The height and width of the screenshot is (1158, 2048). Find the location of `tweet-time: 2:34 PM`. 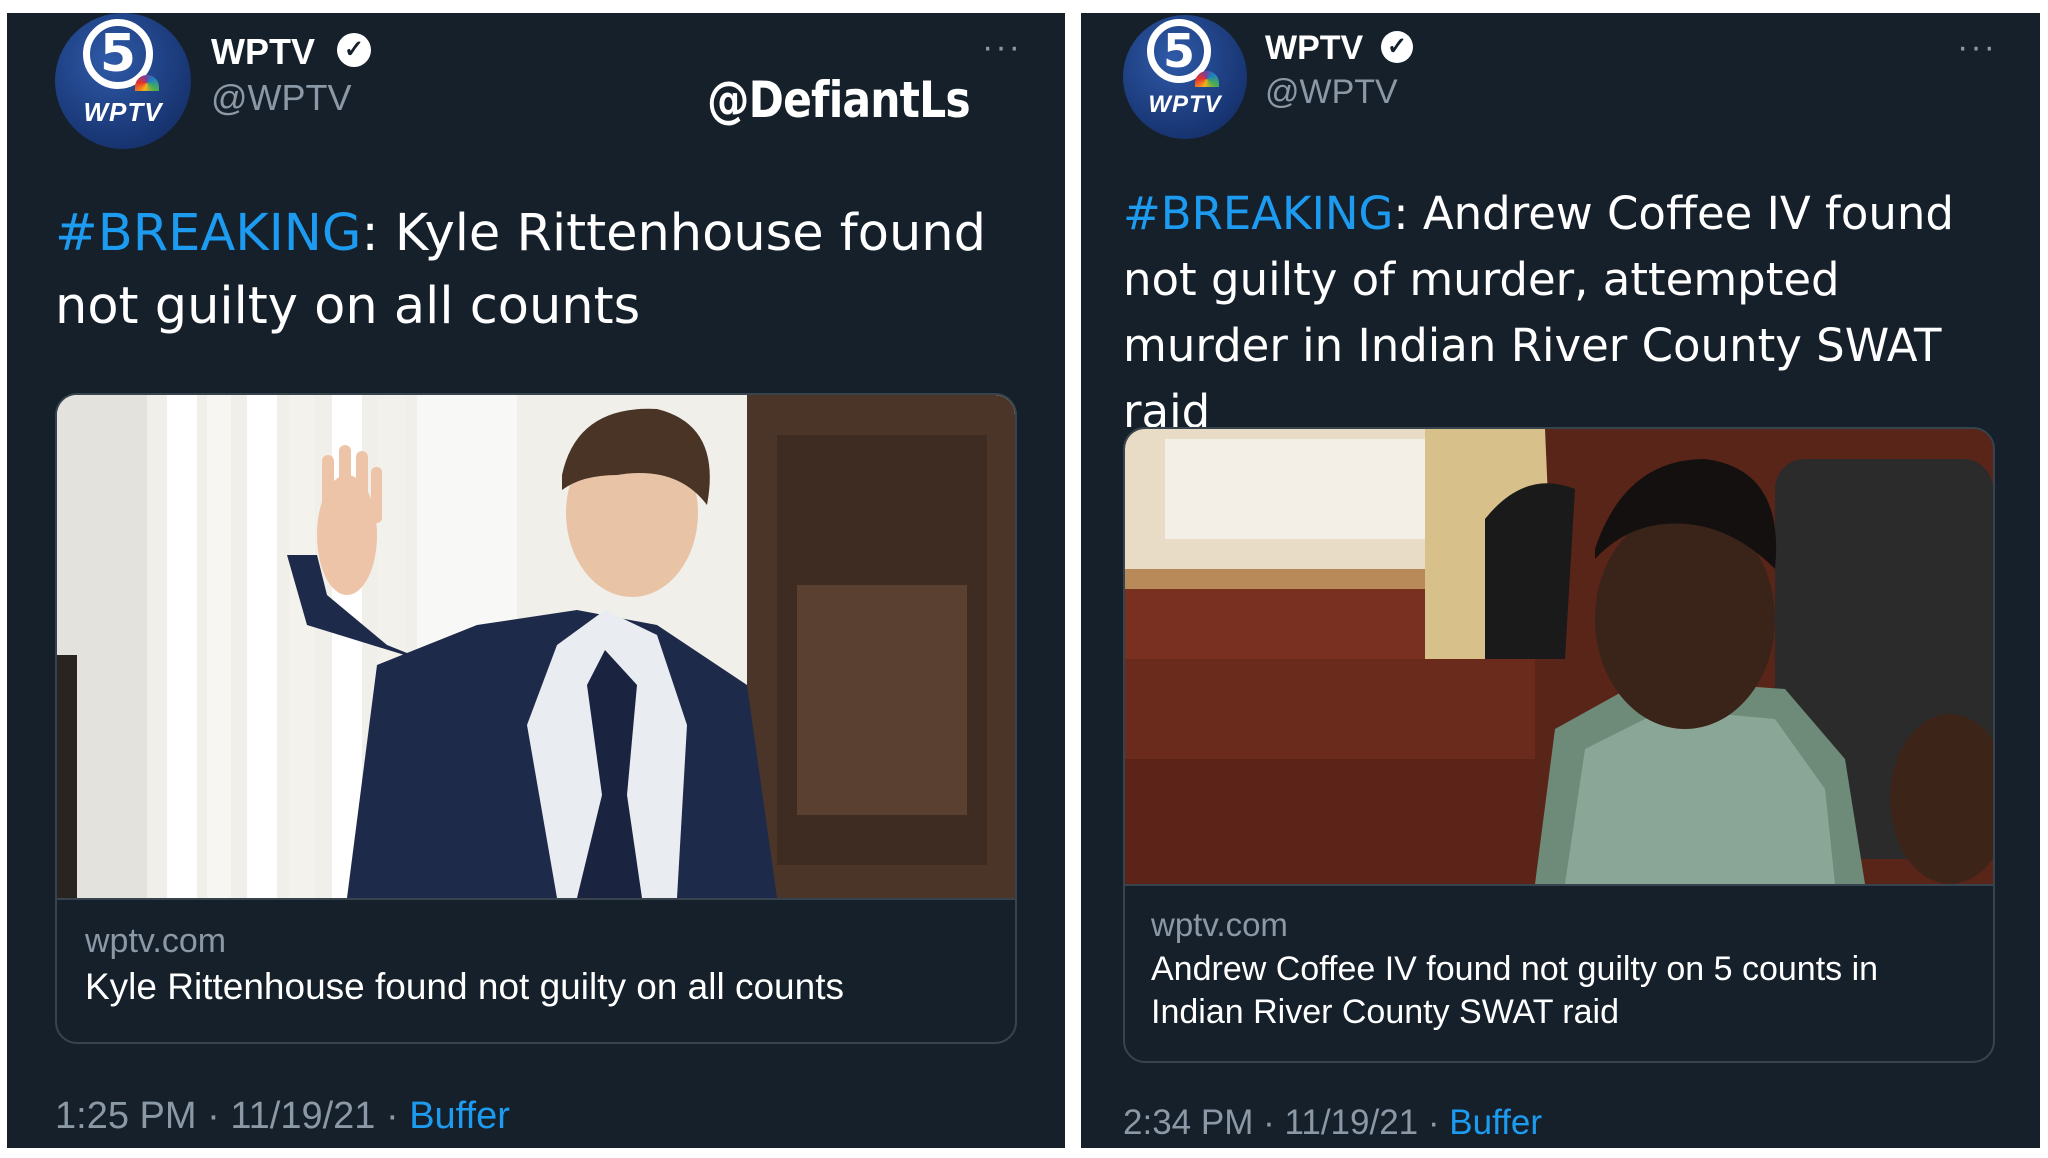

tweet-time: 2:34 PM is located at coordinates (1188, 1122).